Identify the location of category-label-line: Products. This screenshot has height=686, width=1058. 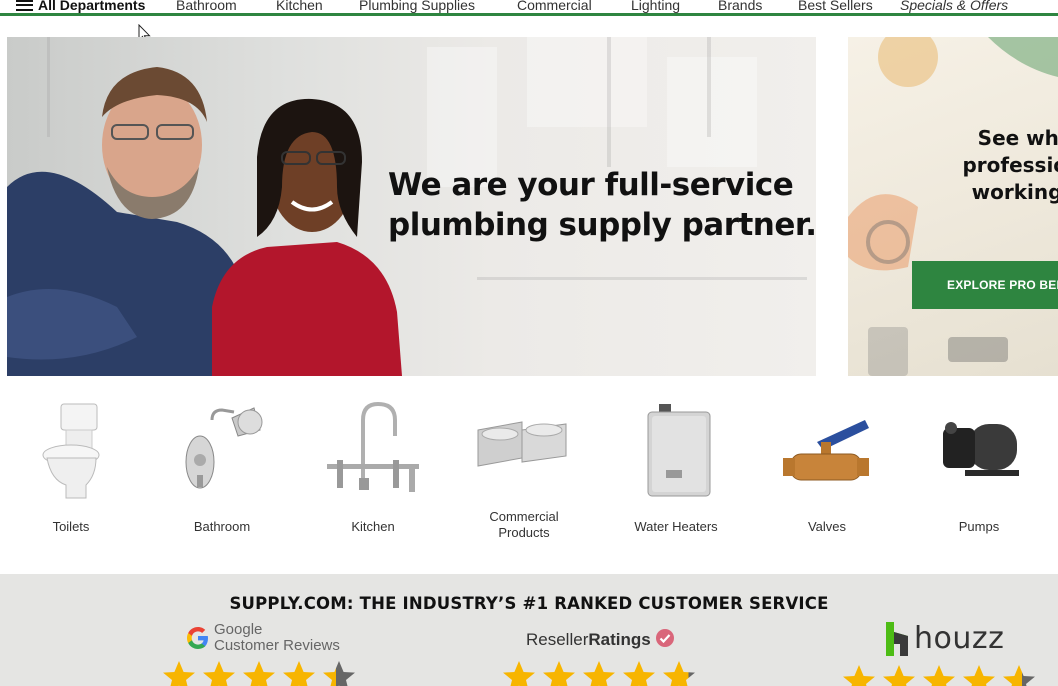
(524, 532).